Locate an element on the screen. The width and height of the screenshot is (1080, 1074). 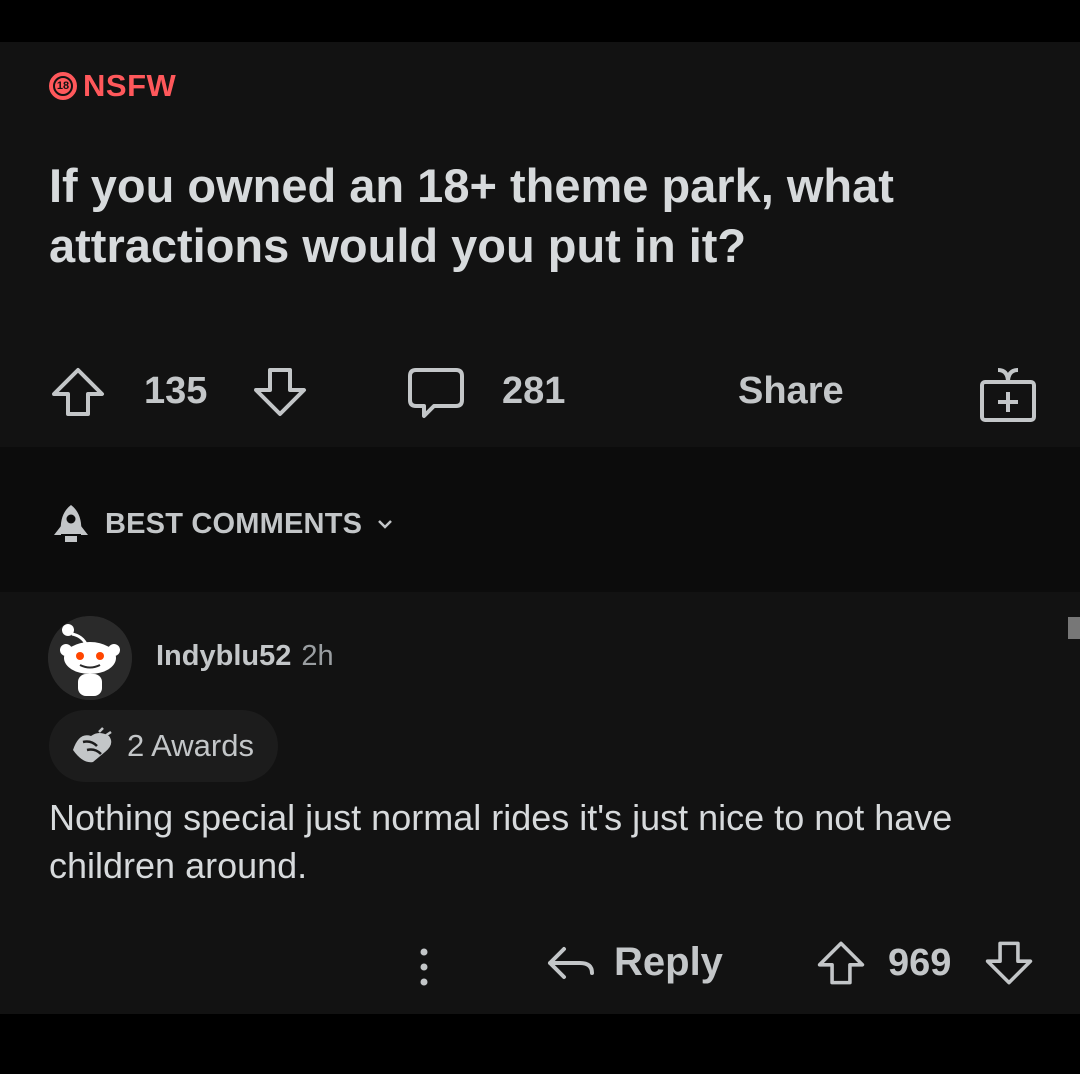
gift-icon is located at coordinates (1008, 395).